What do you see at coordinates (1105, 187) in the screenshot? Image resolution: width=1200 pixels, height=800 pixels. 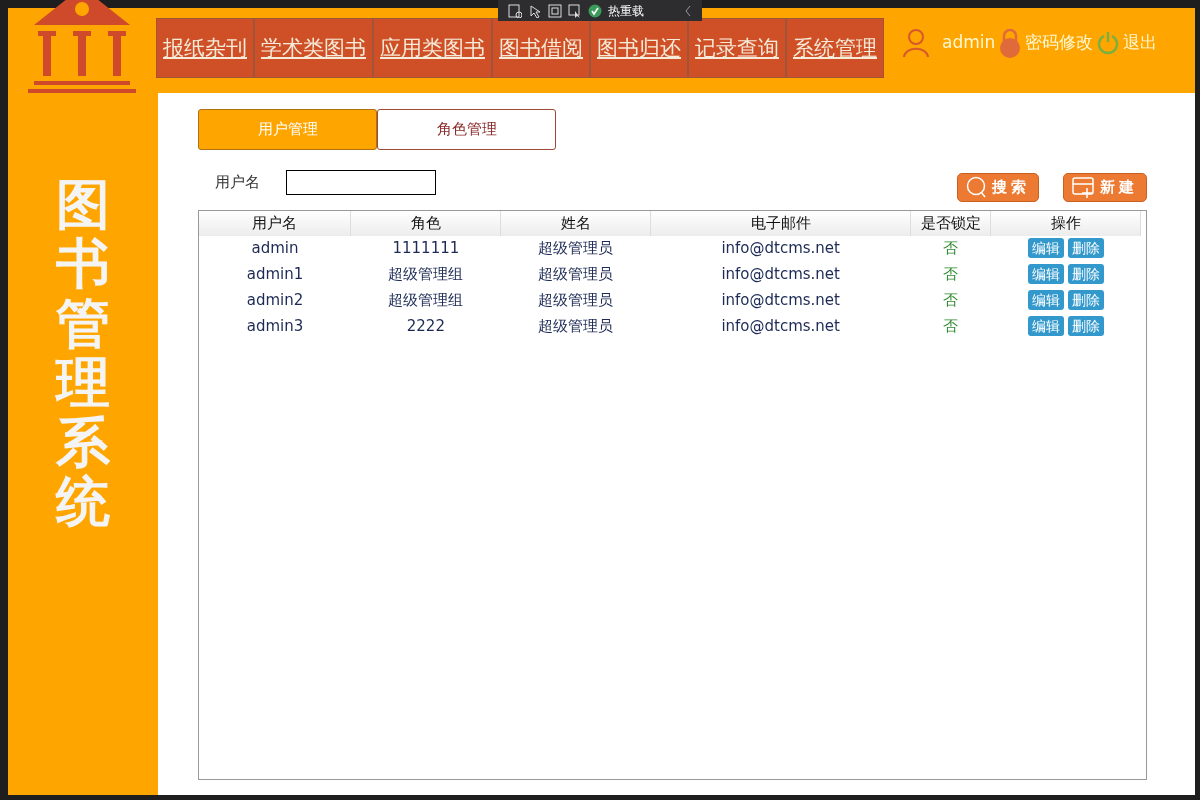 I see `new-button: 新建` at bounding box center [1105, 187].